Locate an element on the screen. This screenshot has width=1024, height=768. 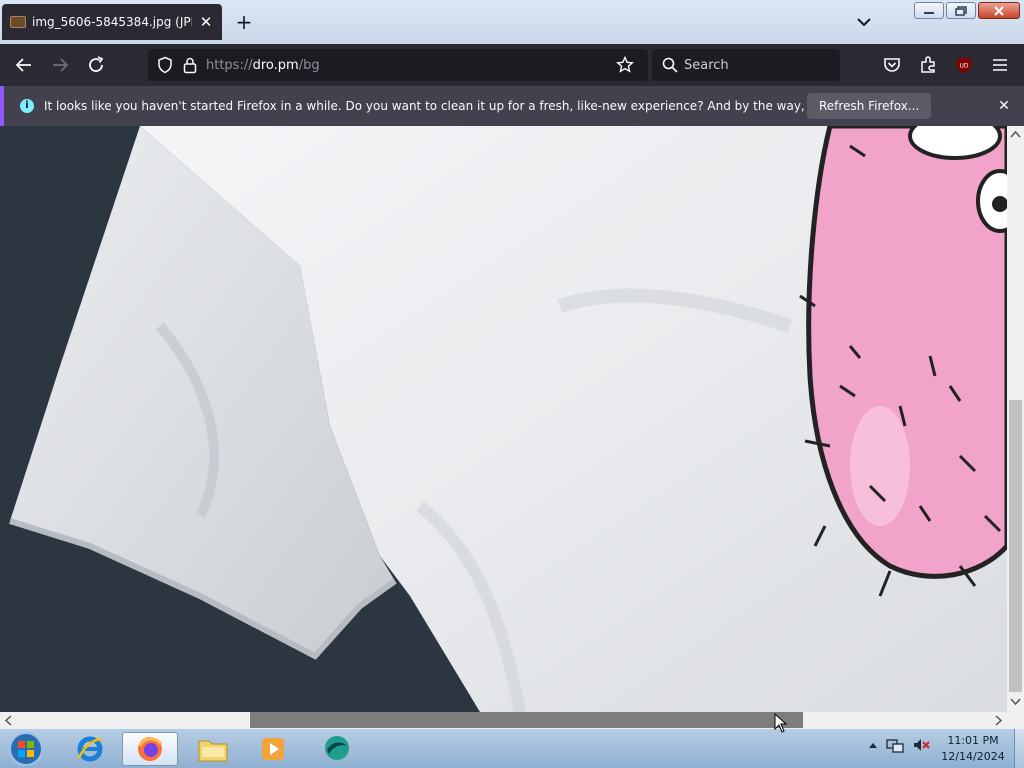
tab-close-button: ✕ is located at coordinates (206, 22).